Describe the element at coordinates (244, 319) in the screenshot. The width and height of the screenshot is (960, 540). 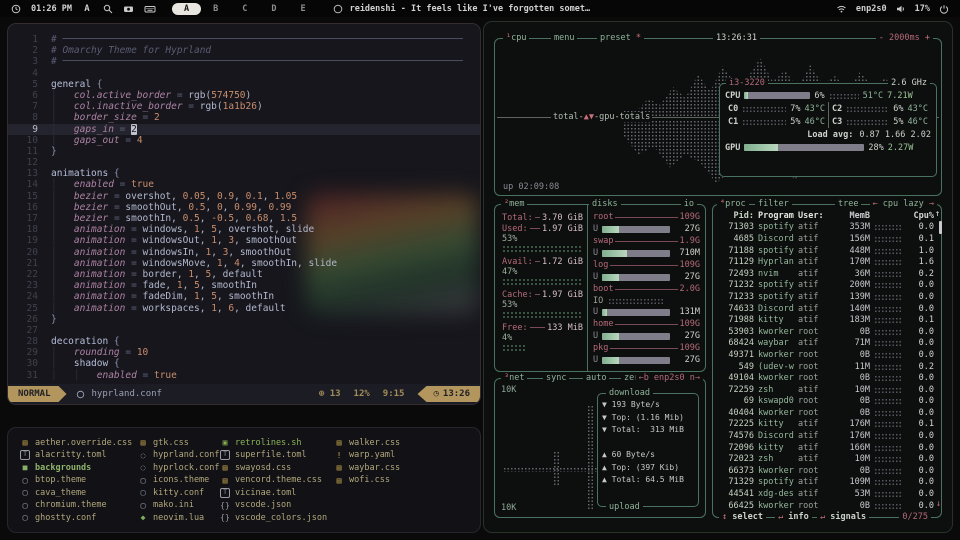
I see `editor-line: 26}` at that location.